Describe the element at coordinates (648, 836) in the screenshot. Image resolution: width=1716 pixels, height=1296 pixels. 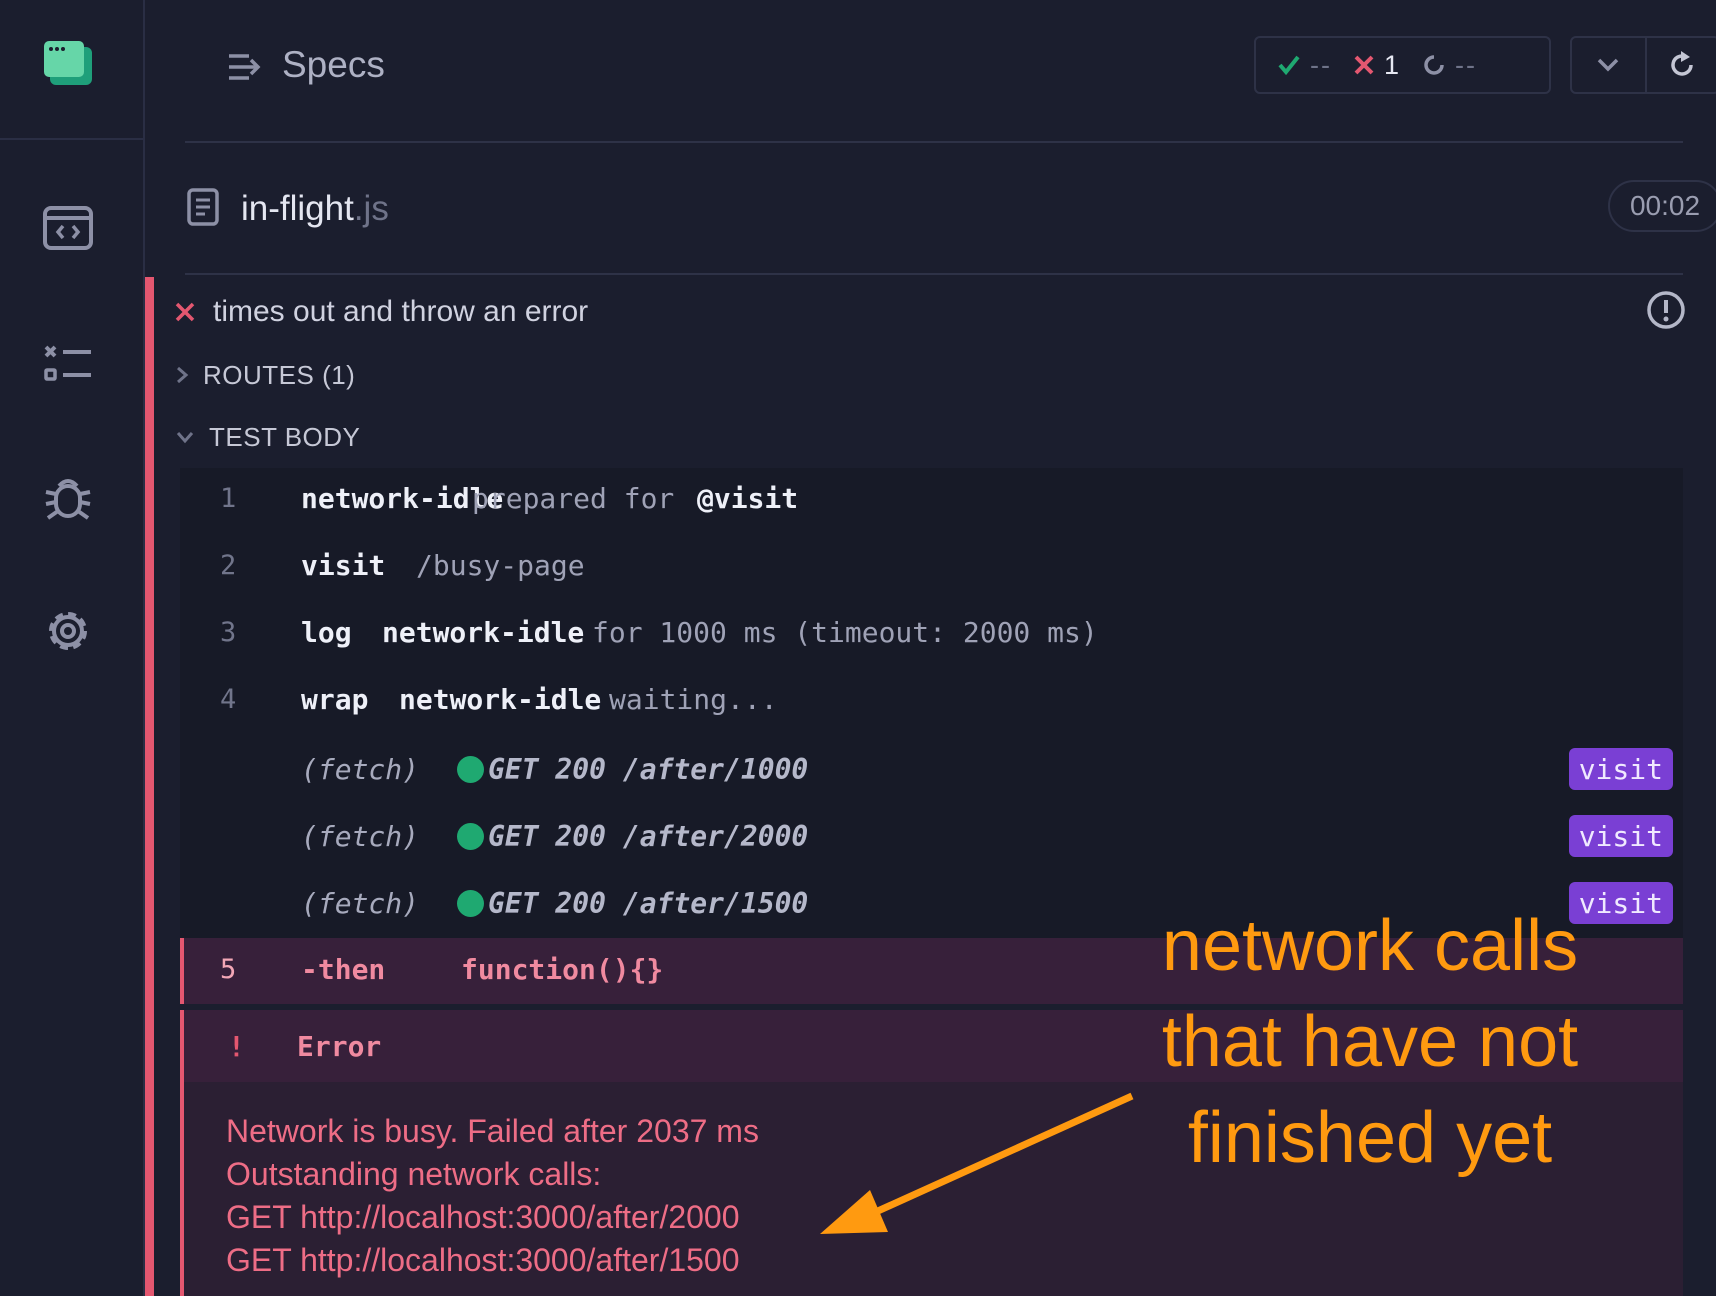
I see `fetch-request: GET 200 /after/2000` at that location.